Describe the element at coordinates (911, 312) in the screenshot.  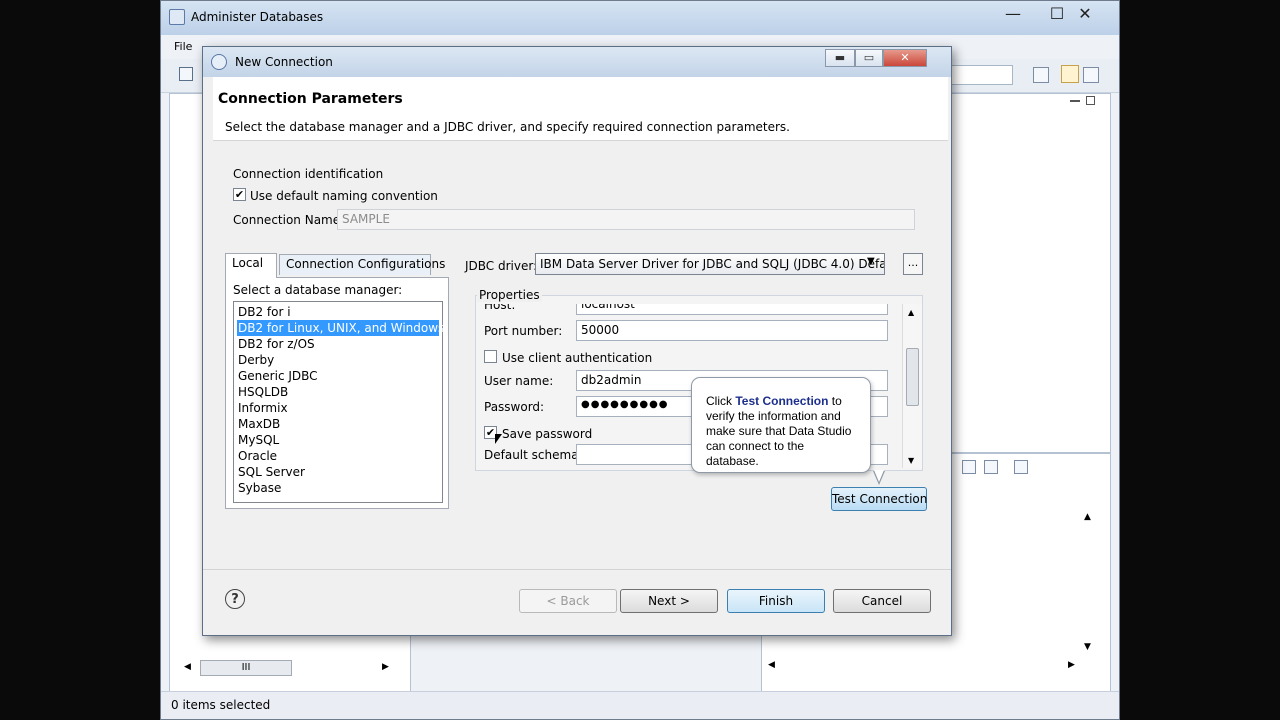
I see `scroll-up-arrow: ▲` at that location.